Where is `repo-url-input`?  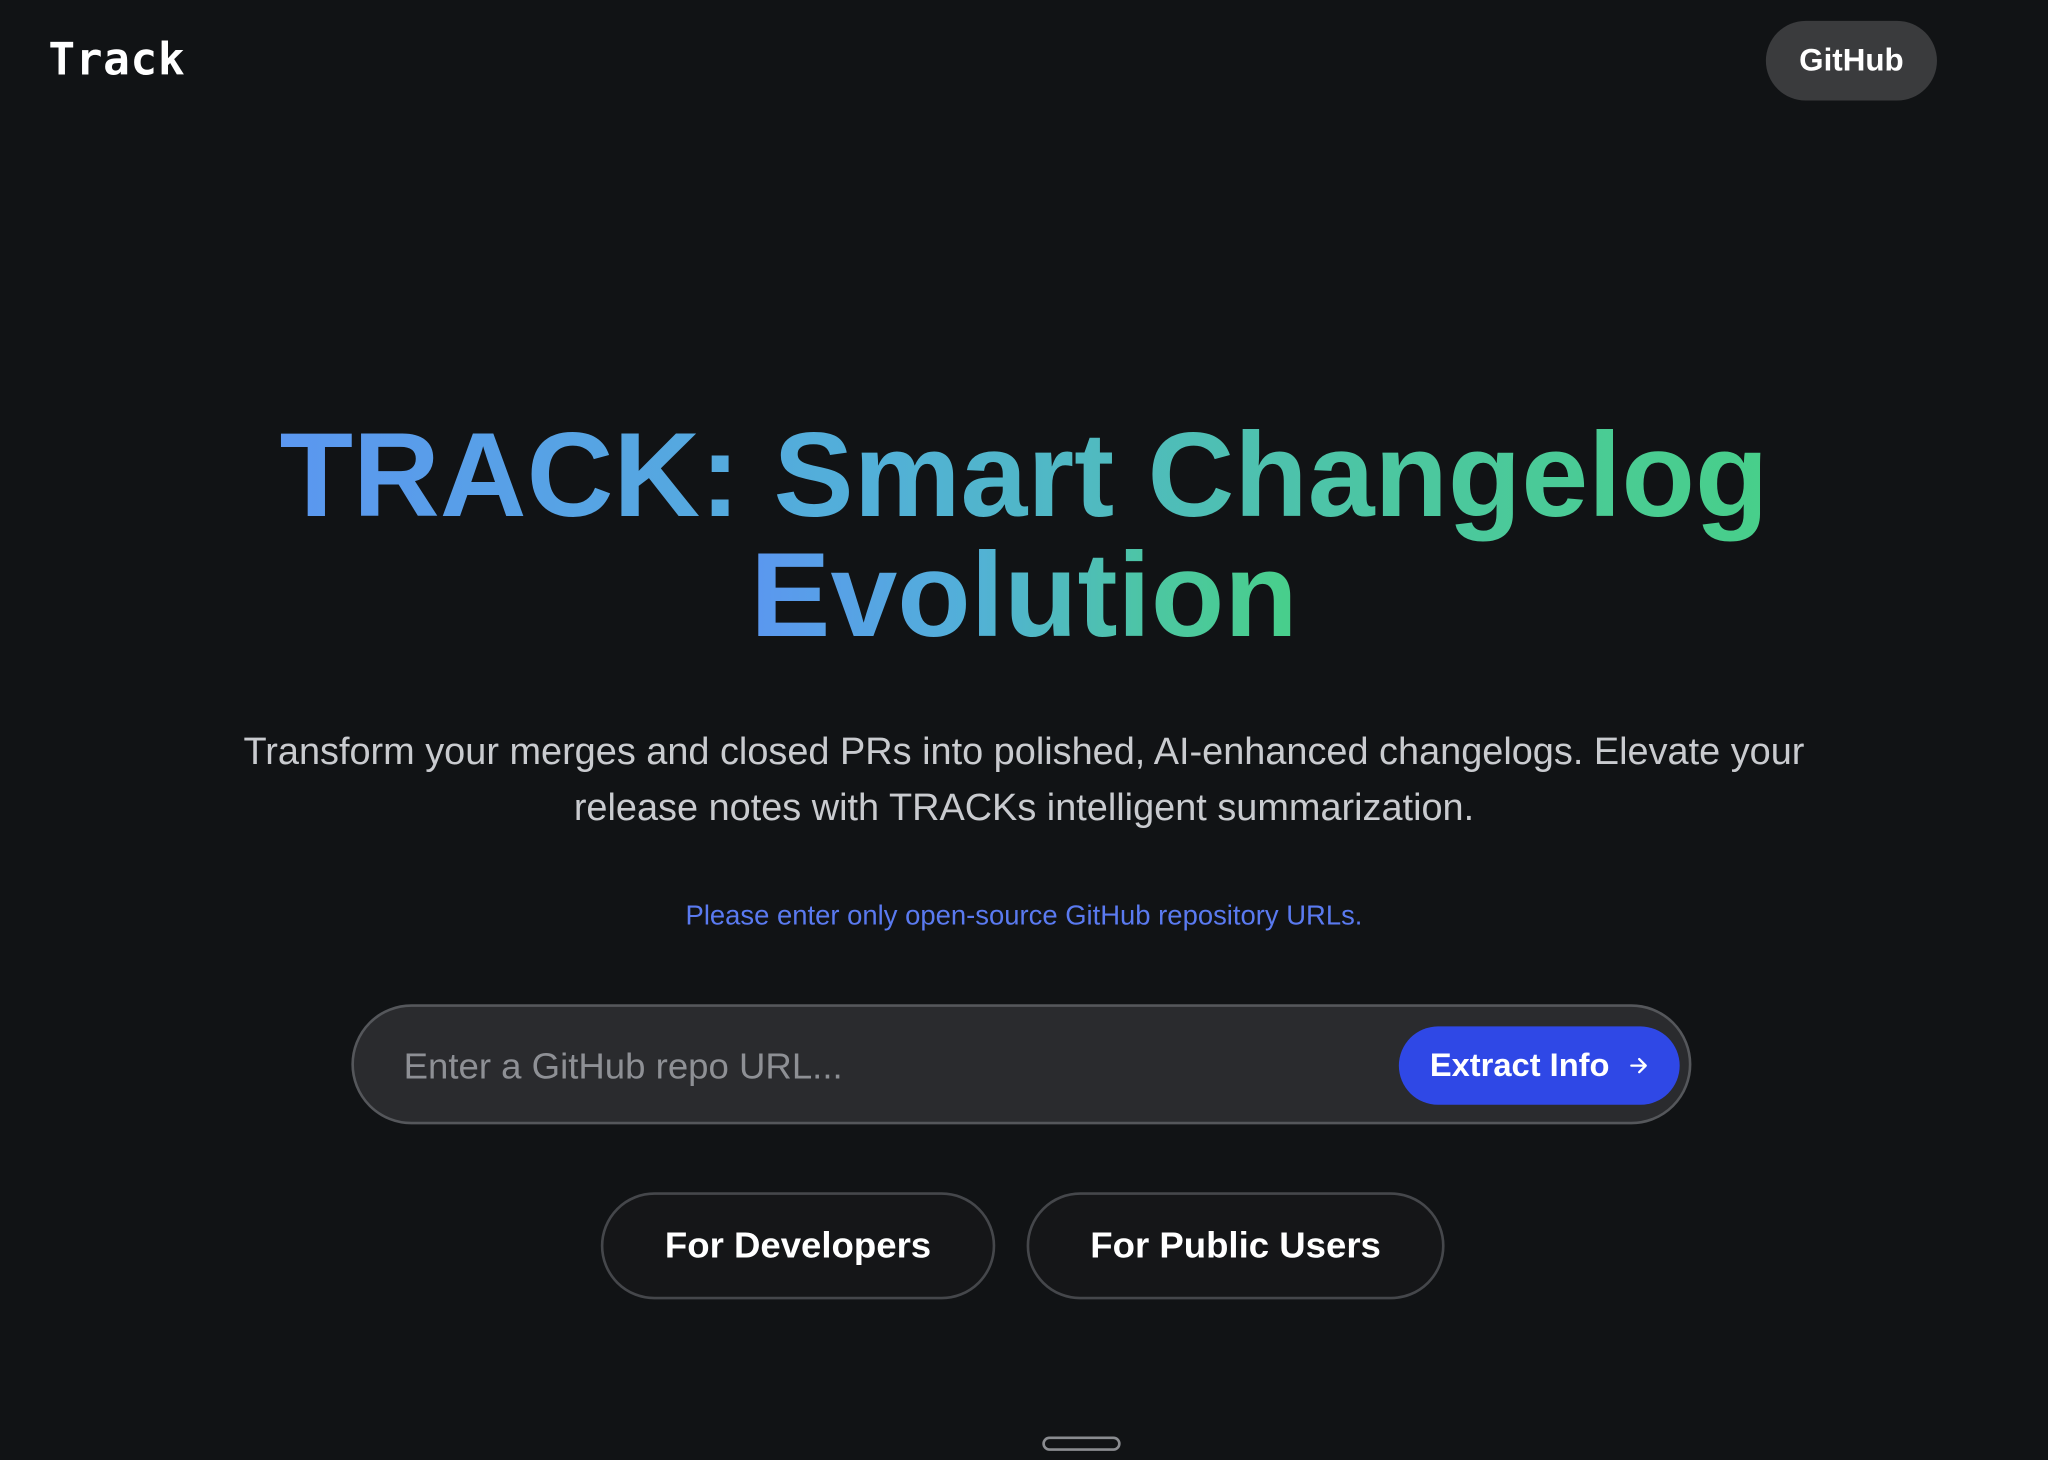 repo-url-input is located at coordinates (886, 1066).